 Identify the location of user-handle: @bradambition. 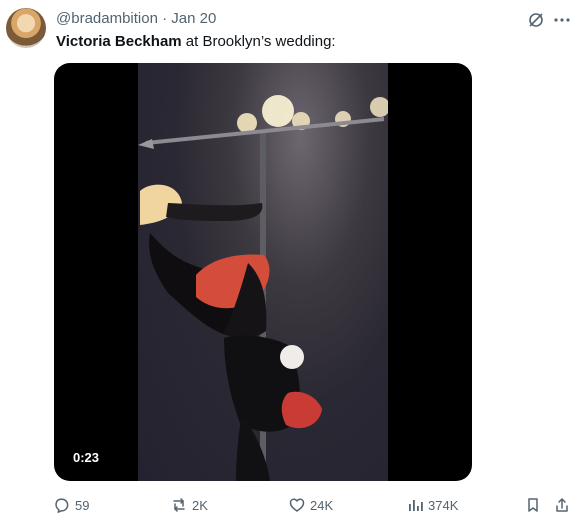
(107, 18).